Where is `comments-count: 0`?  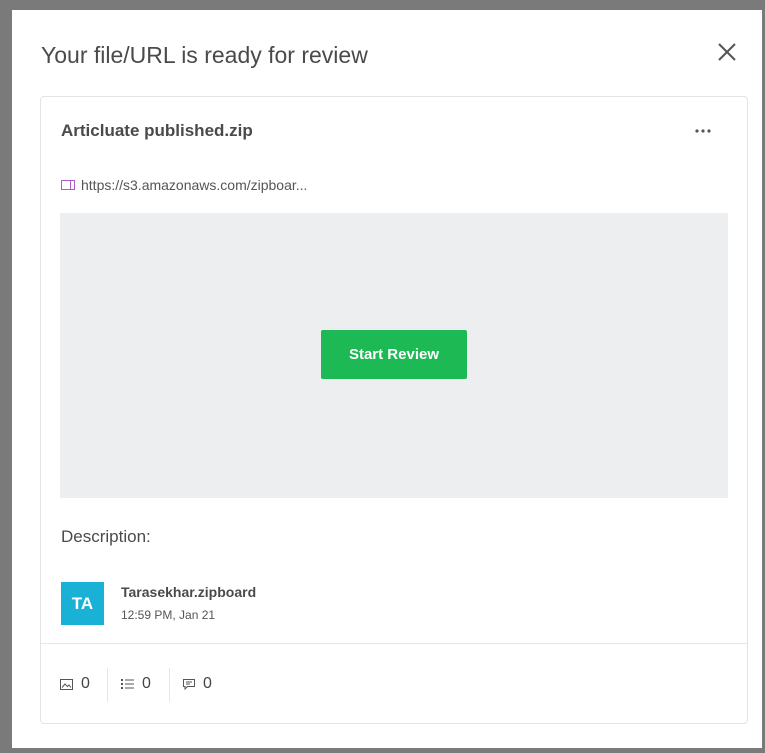
comments-count: 0 is located at coordinates (207, 683).